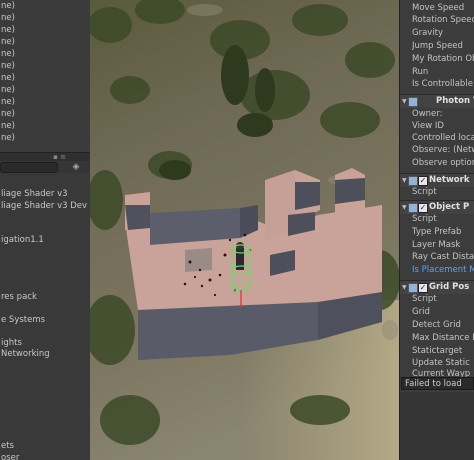  Describe the element at coordinates (437, 383) in the screenshot. I see `status-field: Failed to load` at that location.